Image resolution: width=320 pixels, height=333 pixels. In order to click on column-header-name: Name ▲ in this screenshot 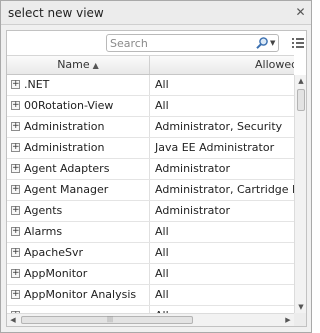, I will do `click(78, 65)`.